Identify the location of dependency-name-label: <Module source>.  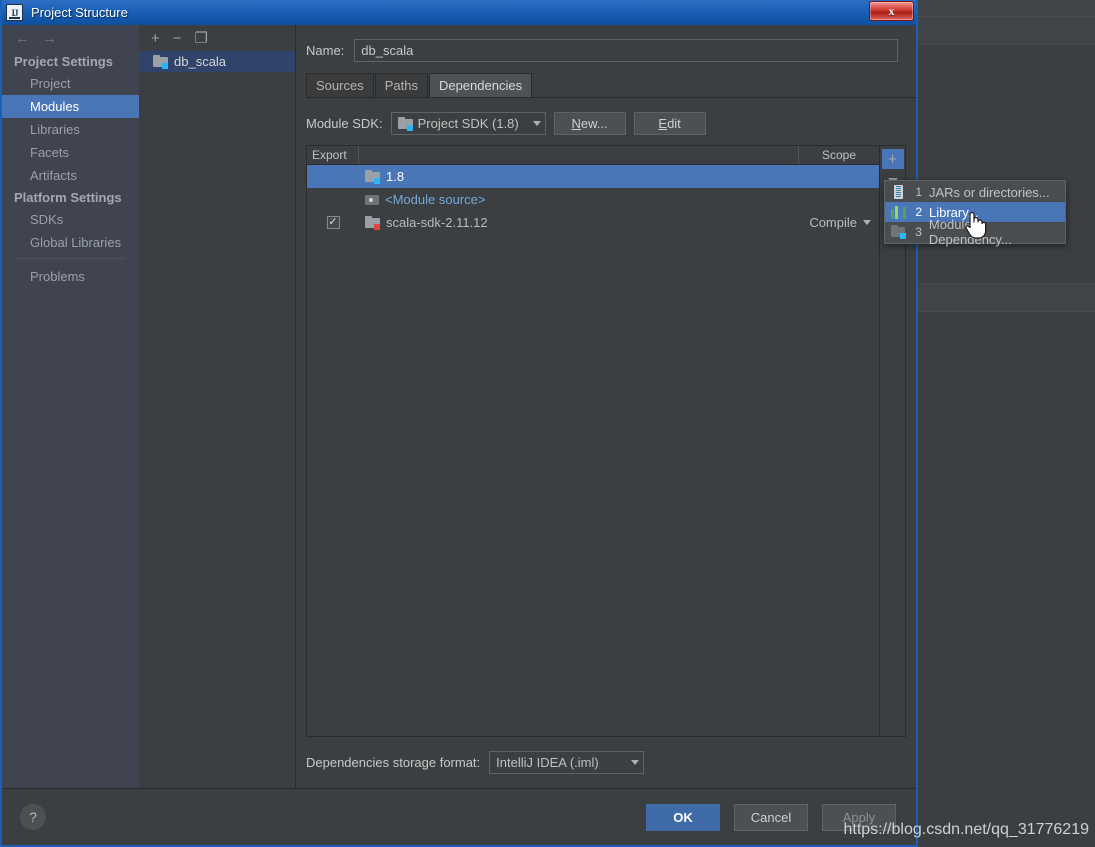
(435, 199).